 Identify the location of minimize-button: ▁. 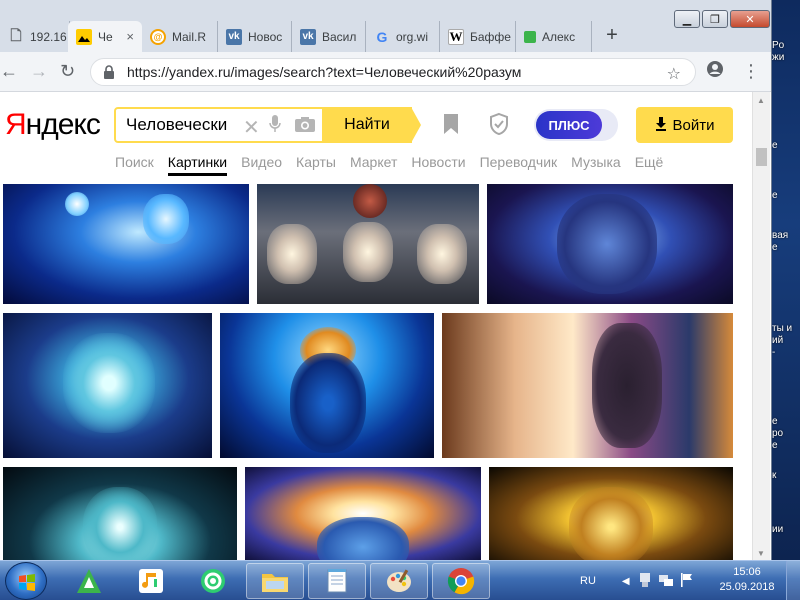
(687, 19).